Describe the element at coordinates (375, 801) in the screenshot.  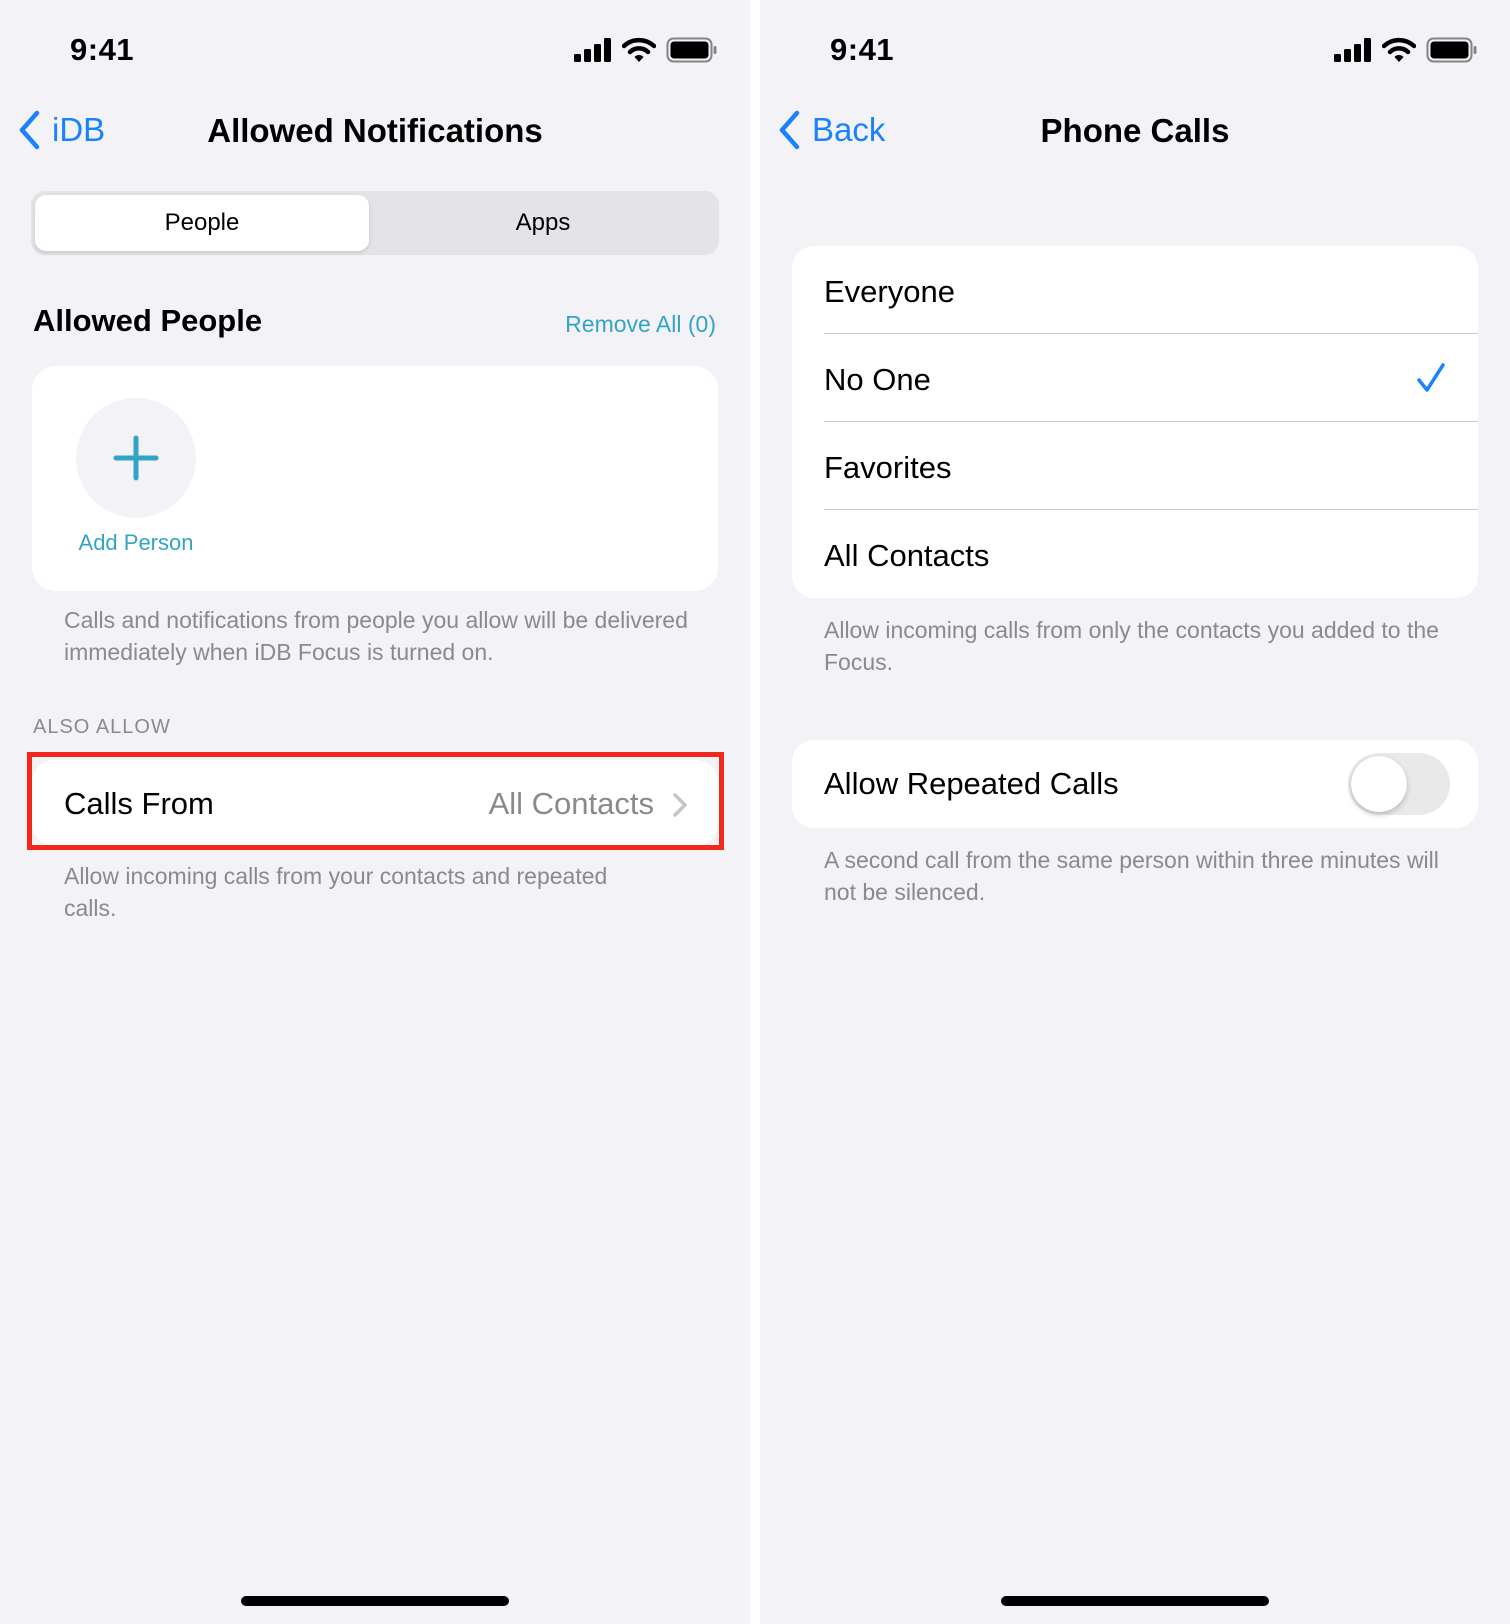
I see `highlight-box` at that location.